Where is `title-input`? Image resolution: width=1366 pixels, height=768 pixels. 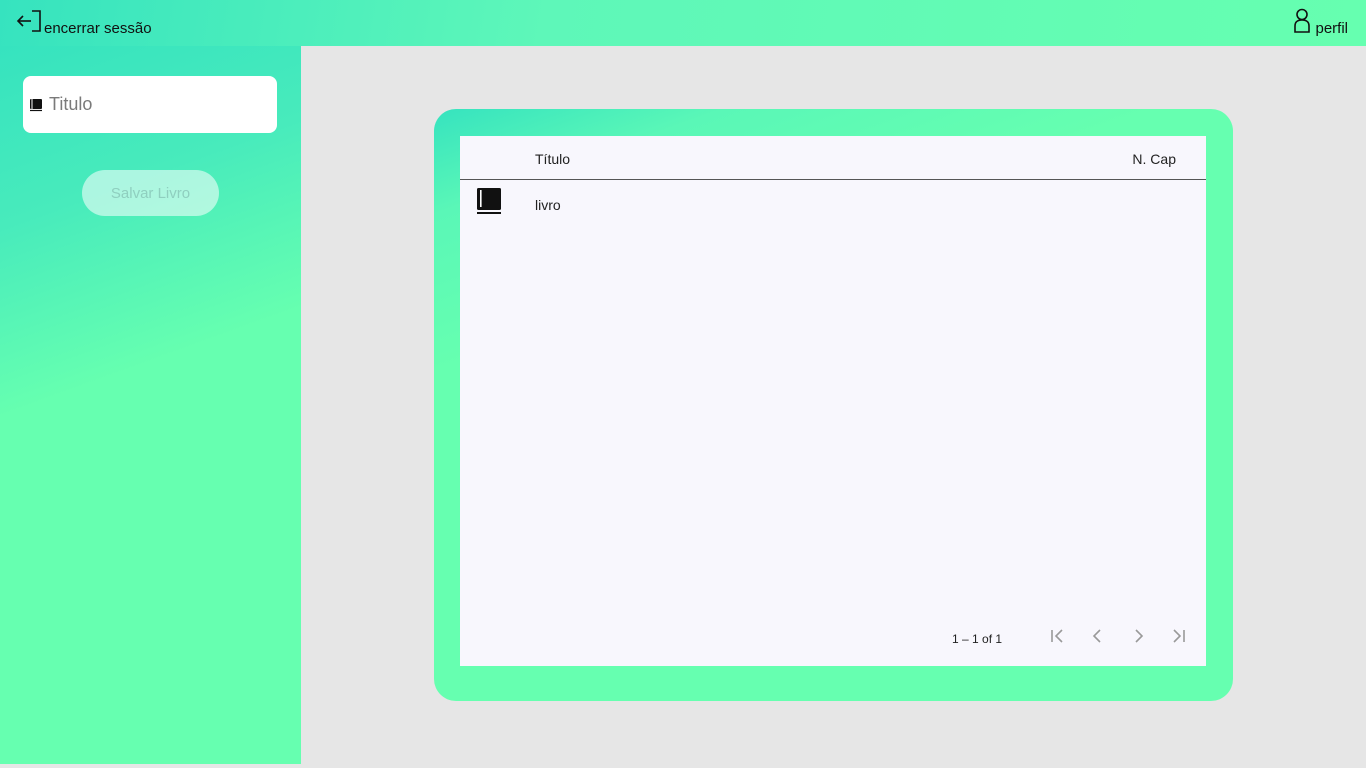
title-input is located at coordinates (149, 104).